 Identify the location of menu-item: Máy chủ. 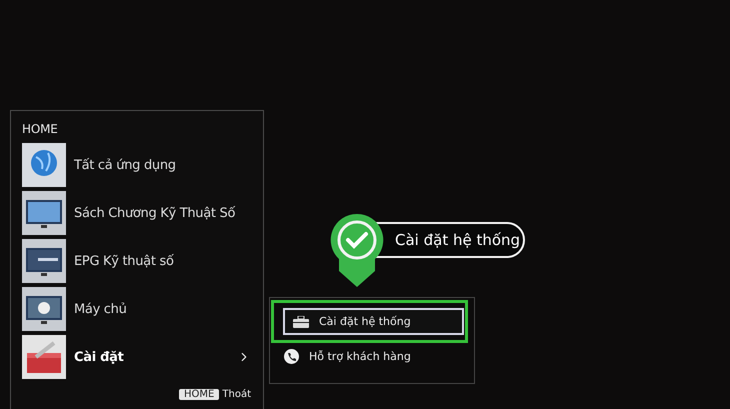
(162, 309).